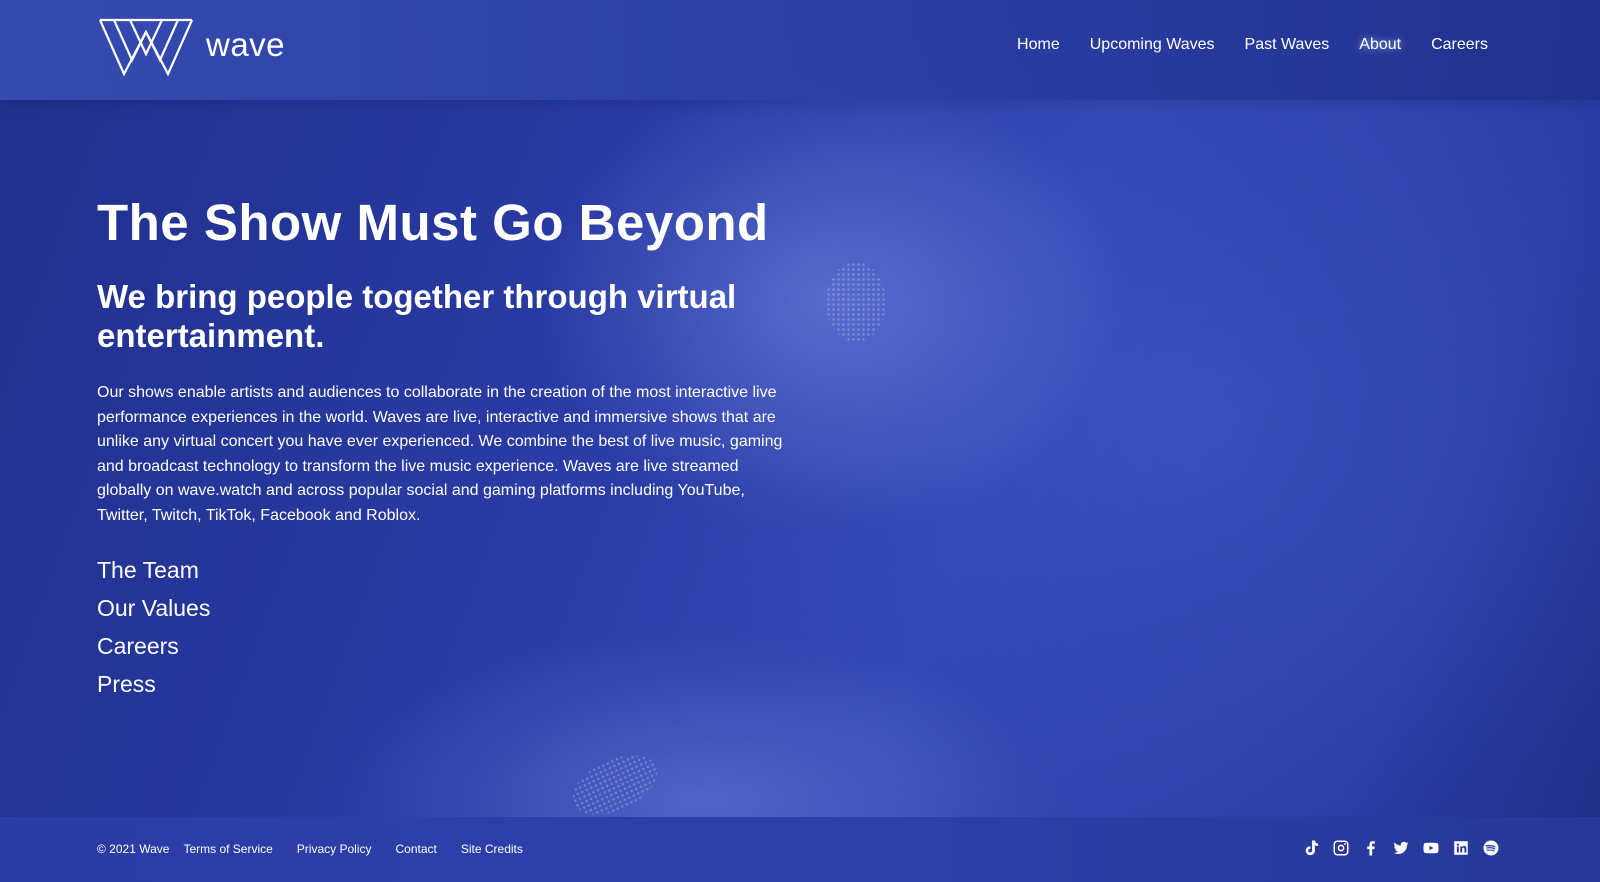 Image resolution: width=1600 pixels, height=882 pixels. What do you see at coordinates (1038, 45) in the screenshot?
I see `nav-home: Home` at bounding box center [1038, 45].